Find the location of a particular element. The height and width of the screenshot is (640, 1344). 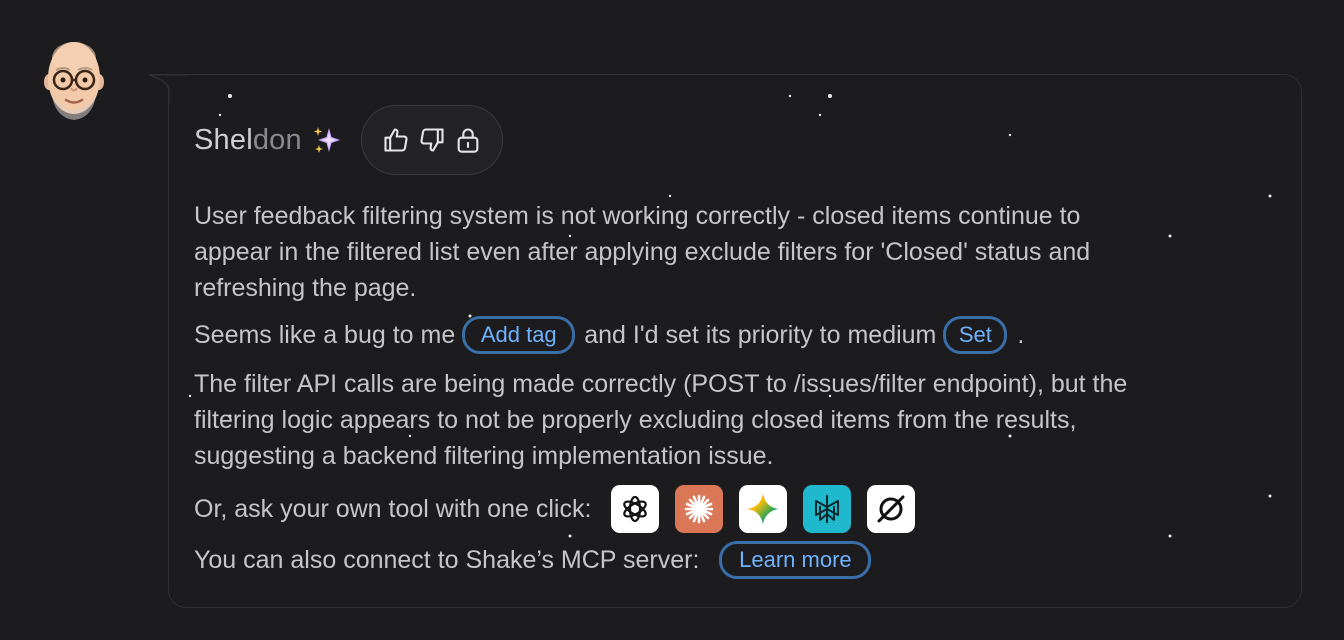

chatgpt-icon is located at coordinates (635, 509).